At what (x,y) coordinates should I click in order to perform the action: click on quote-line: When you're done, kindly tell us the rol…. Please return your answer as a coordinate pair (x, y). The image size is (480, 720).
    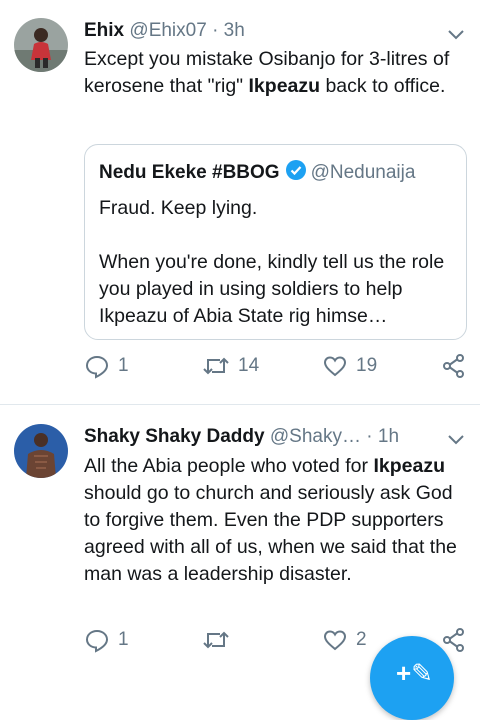
    Looking at the image, I should click on (272, 289).